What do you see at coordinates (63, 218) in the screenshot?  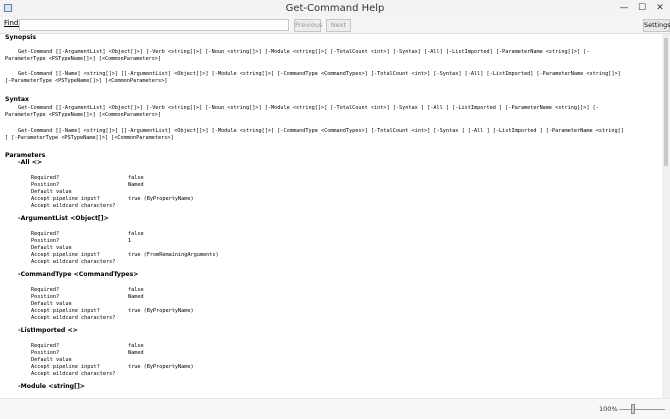 I see `parameter-name: -ArgumentList <Object[]>` at bounding box center [63, 218].